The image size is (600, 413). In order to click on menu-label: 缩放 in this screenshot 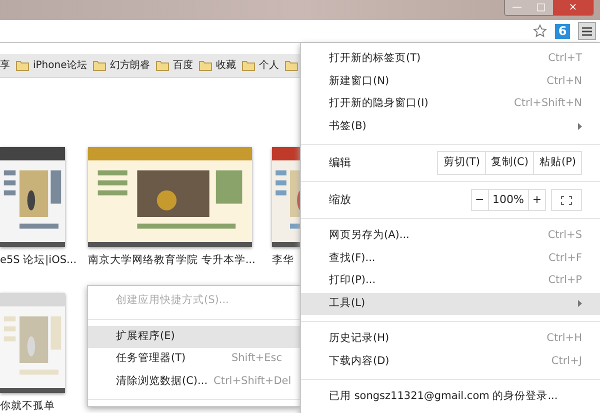, I will do `click(340, 200)`.